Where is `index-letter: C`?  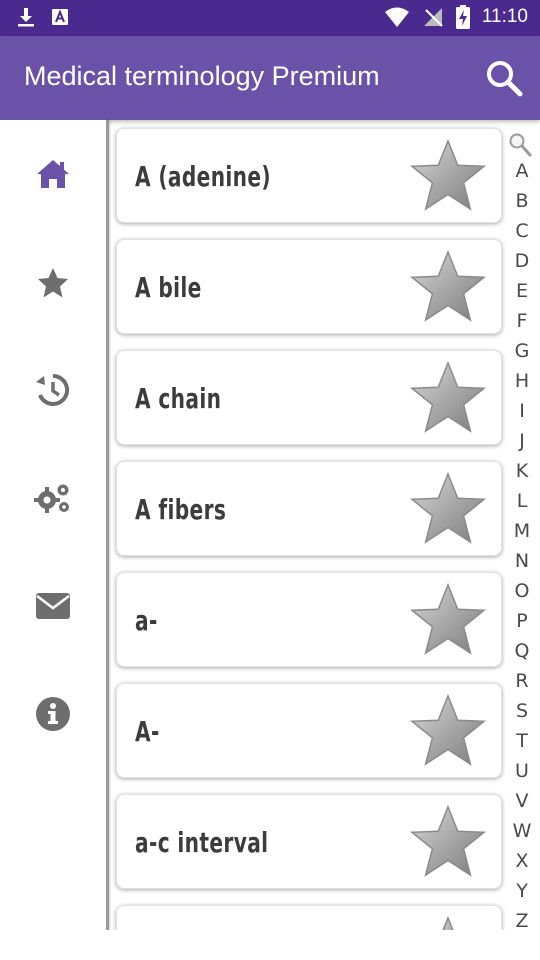
index-letter: C is located at coordinates (522, 231).